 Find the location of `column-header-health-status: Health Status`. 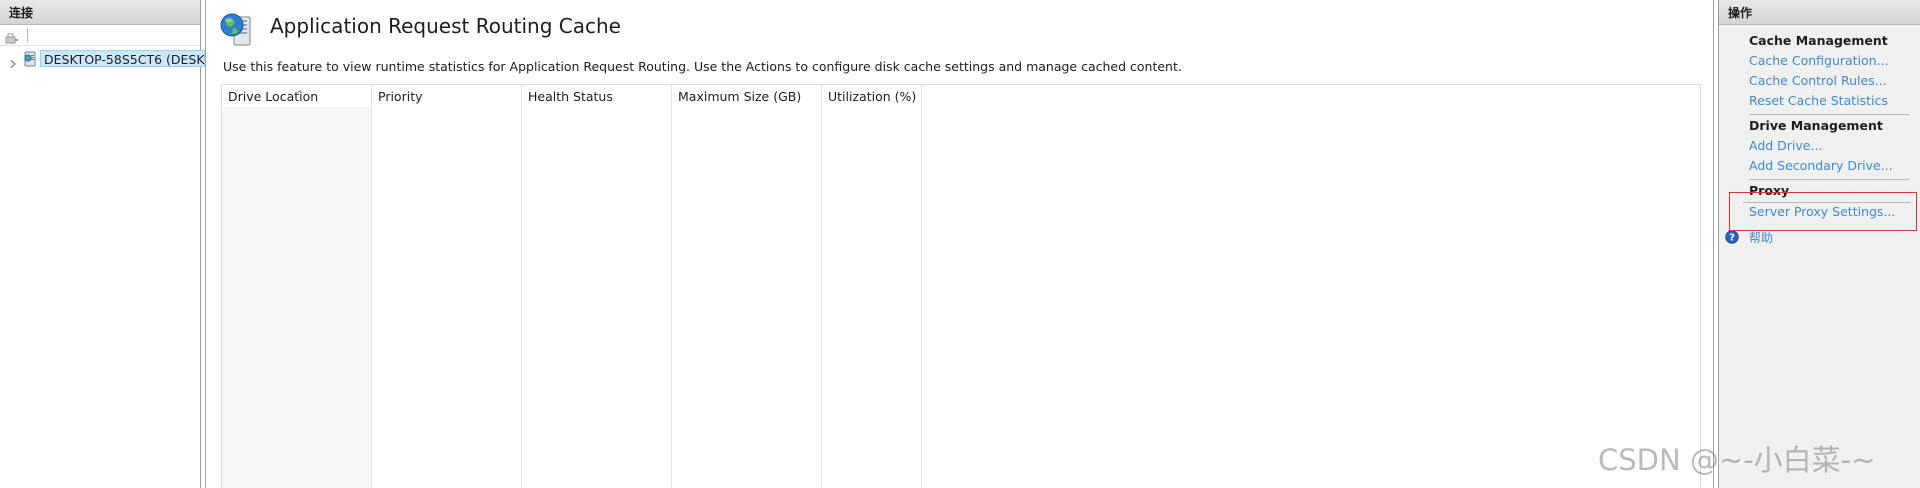

column-header-health-status: Health Status is located at coordinates (597, 96).